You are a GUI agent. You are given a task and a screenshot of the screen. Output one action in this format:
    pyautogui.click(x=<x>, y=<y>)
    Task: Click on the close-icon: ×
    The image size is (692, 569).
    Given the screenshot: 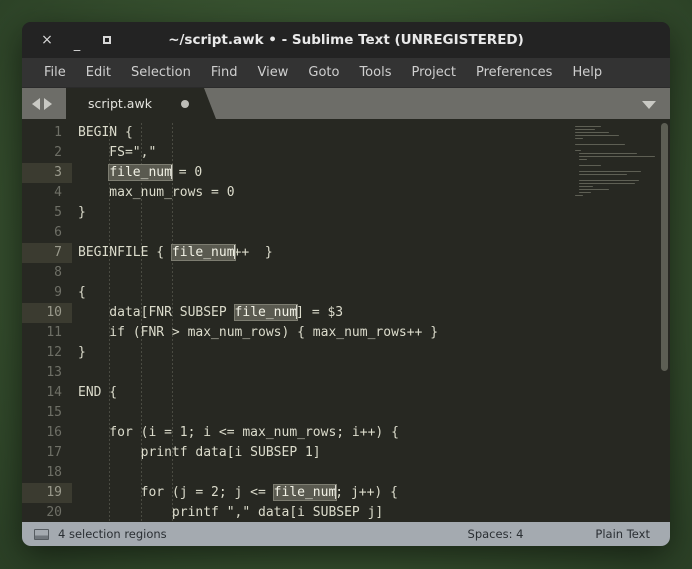 What is the action you would take?
    pyautogui.click(x=47, y=40)
    